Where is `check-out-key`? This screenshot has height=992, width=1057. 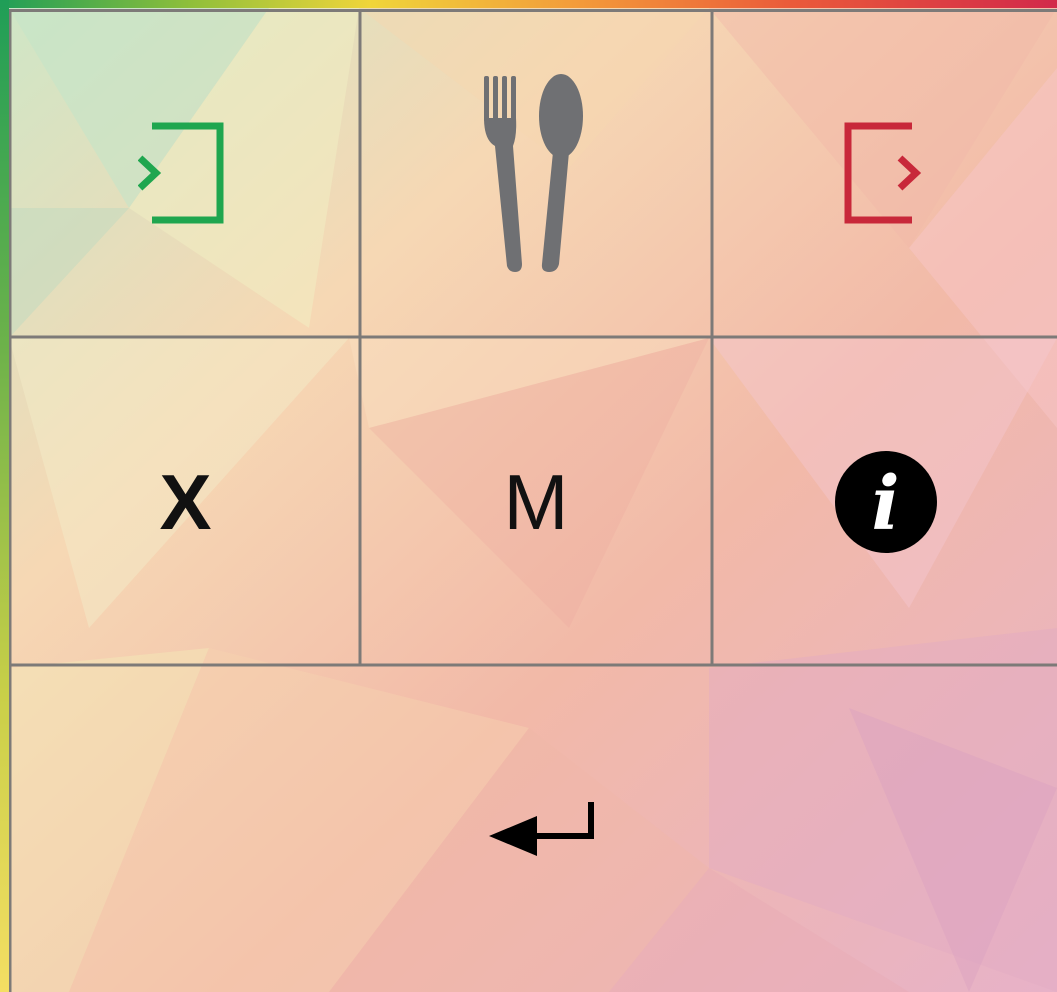
check-out-key is located at coordinates (885, 173).